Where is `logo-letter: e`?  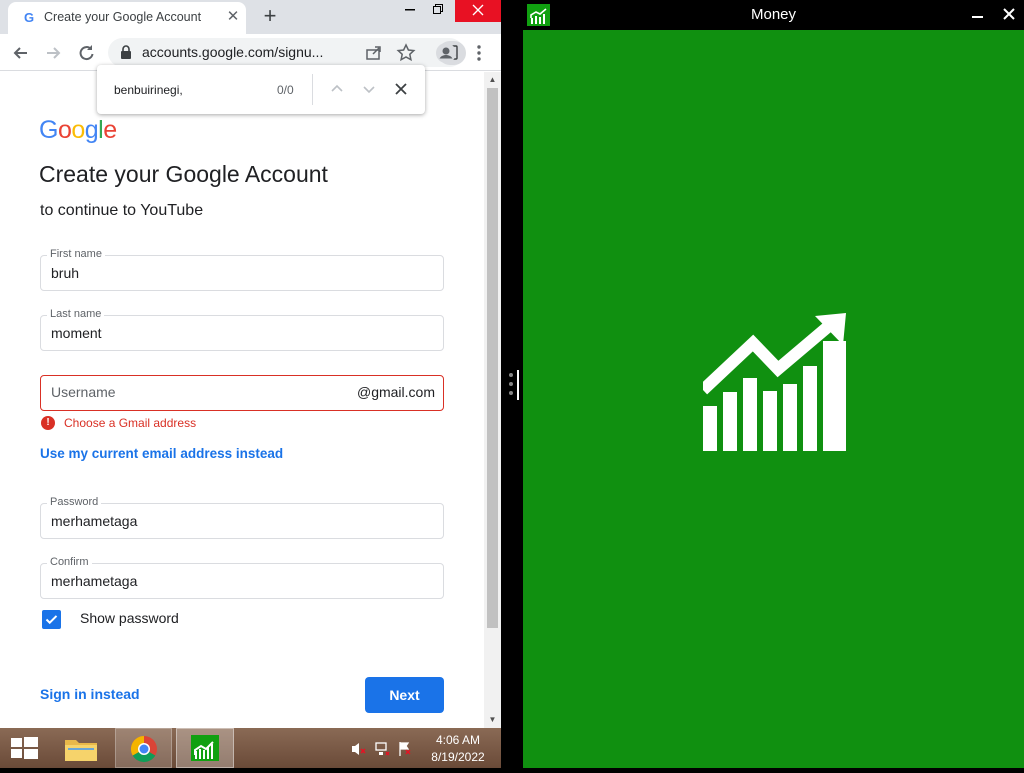 logo-letter: e is located at coordinates (110, 130).